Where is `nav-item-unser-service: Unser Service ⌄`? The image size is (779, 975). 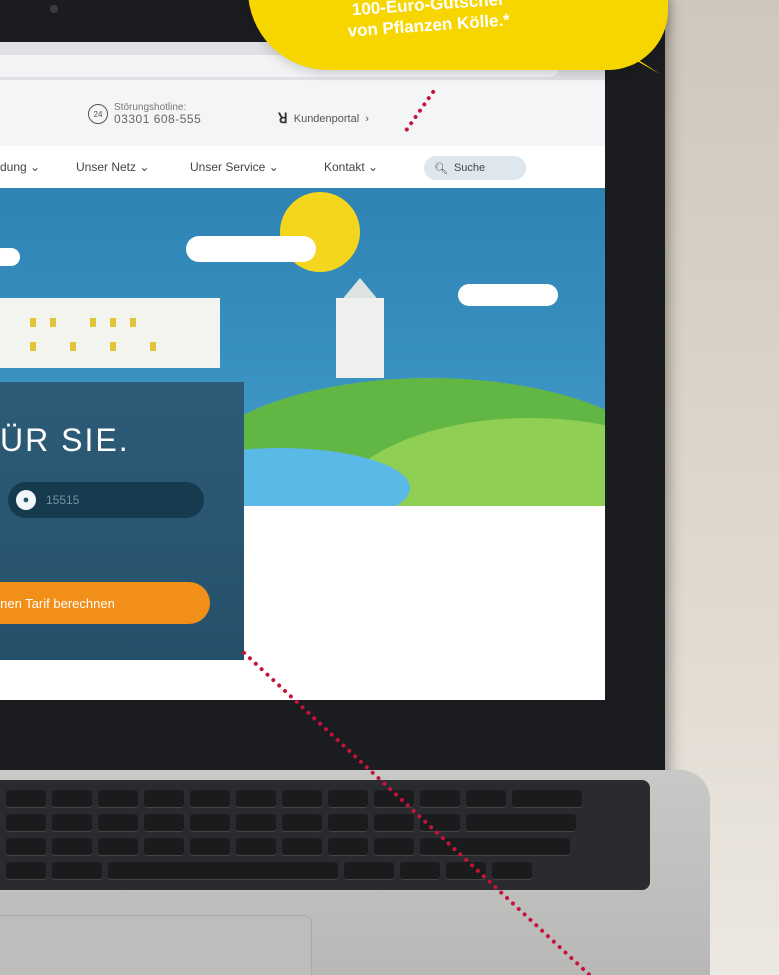
nav-item-unser-service: Unser Service ⌄ is located at coordinates (234, 167).